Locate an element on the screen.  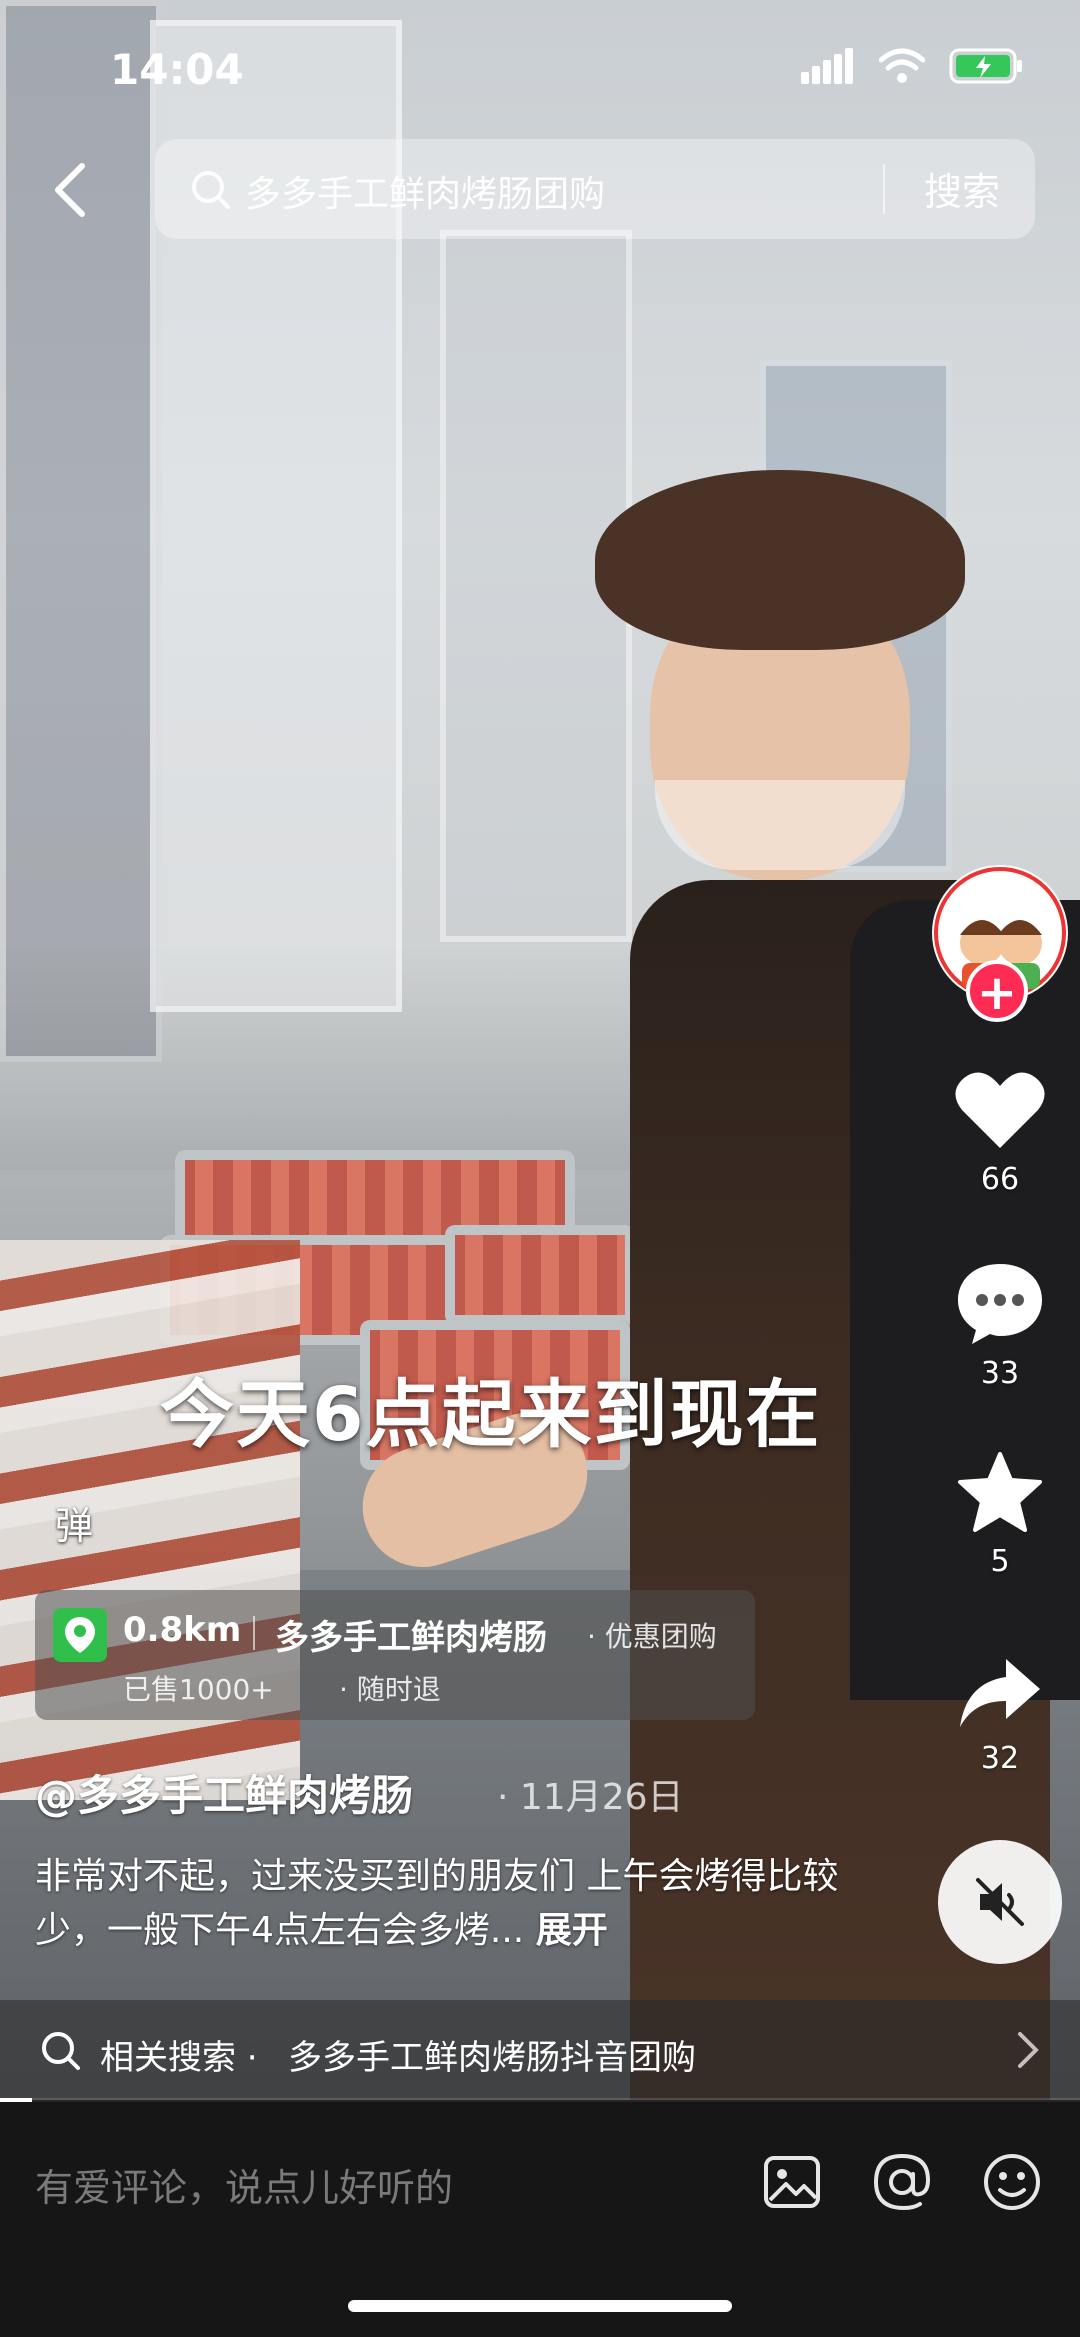
poi-card: 0.8km 多多手工鲜肉烤肠 · 优惠团购 已售1000+ · 随时退 is located at coordinates (395, 1655).